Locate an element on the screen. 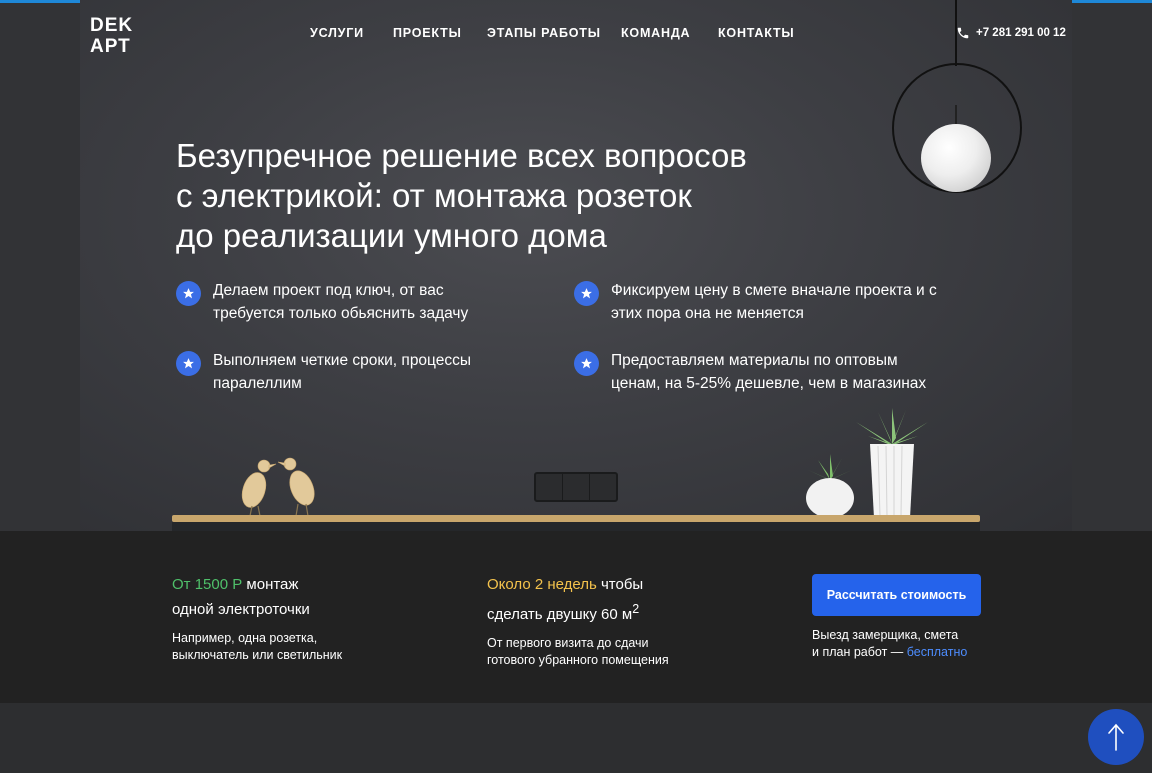 This screenshot has width=1152, height=773. headline-line-2: с электрикой: от монтажа розеток is located at coordinates (434, 195).